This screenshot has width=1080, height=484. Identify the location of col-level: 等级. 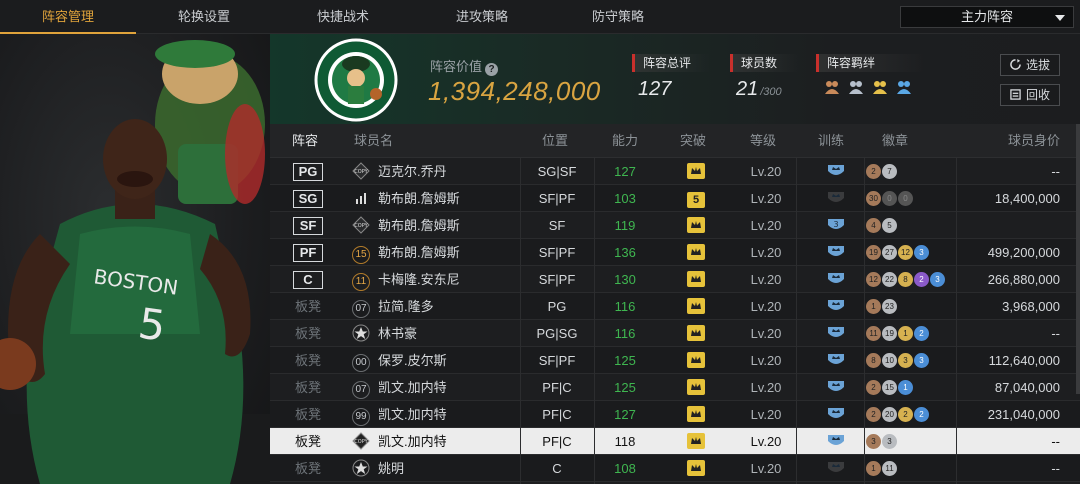
(763, 141).